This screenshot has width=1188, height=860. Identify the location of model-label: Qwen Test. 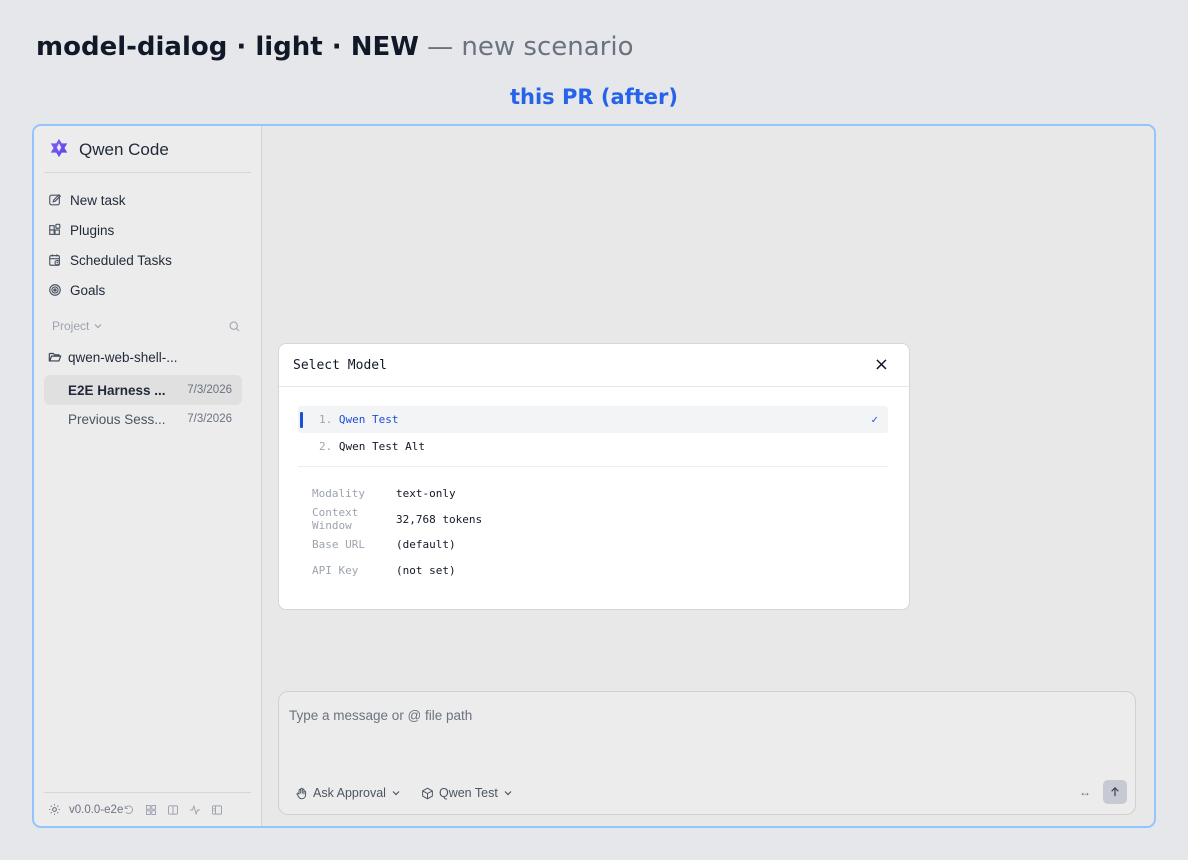
(468, 793).